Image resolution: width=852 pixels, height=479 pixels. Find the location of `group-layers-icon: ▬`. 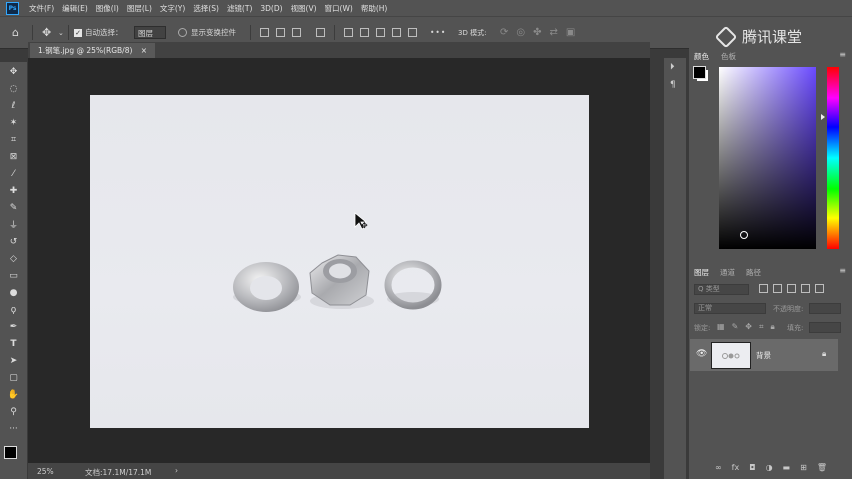

group-layers-icon: ▬ is located at coordinates (787, 467).